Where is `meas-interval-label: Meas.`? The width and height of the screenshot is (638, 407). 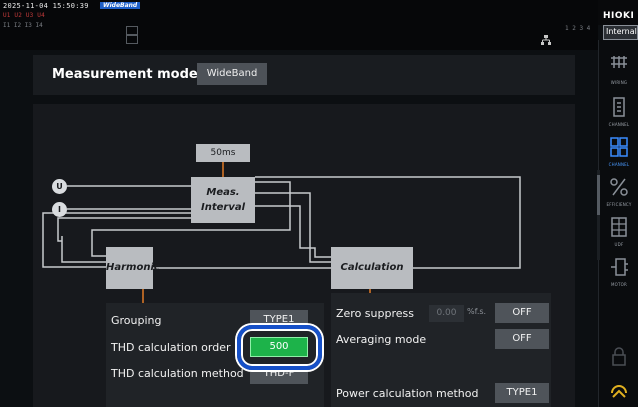 meas-interval-label: Meas. is located at coordinates (223, 192).